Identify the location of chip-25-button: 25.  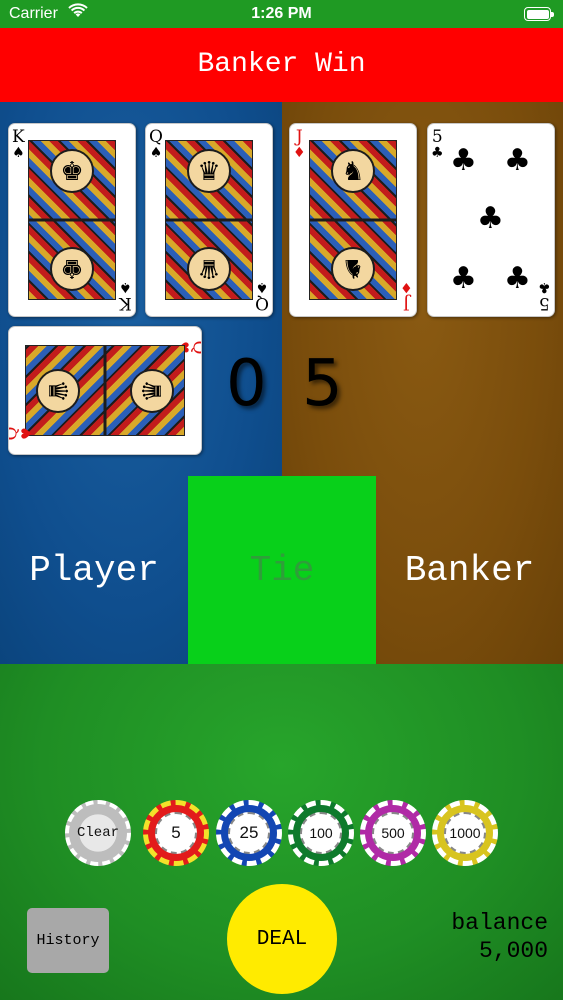
(249, 833).